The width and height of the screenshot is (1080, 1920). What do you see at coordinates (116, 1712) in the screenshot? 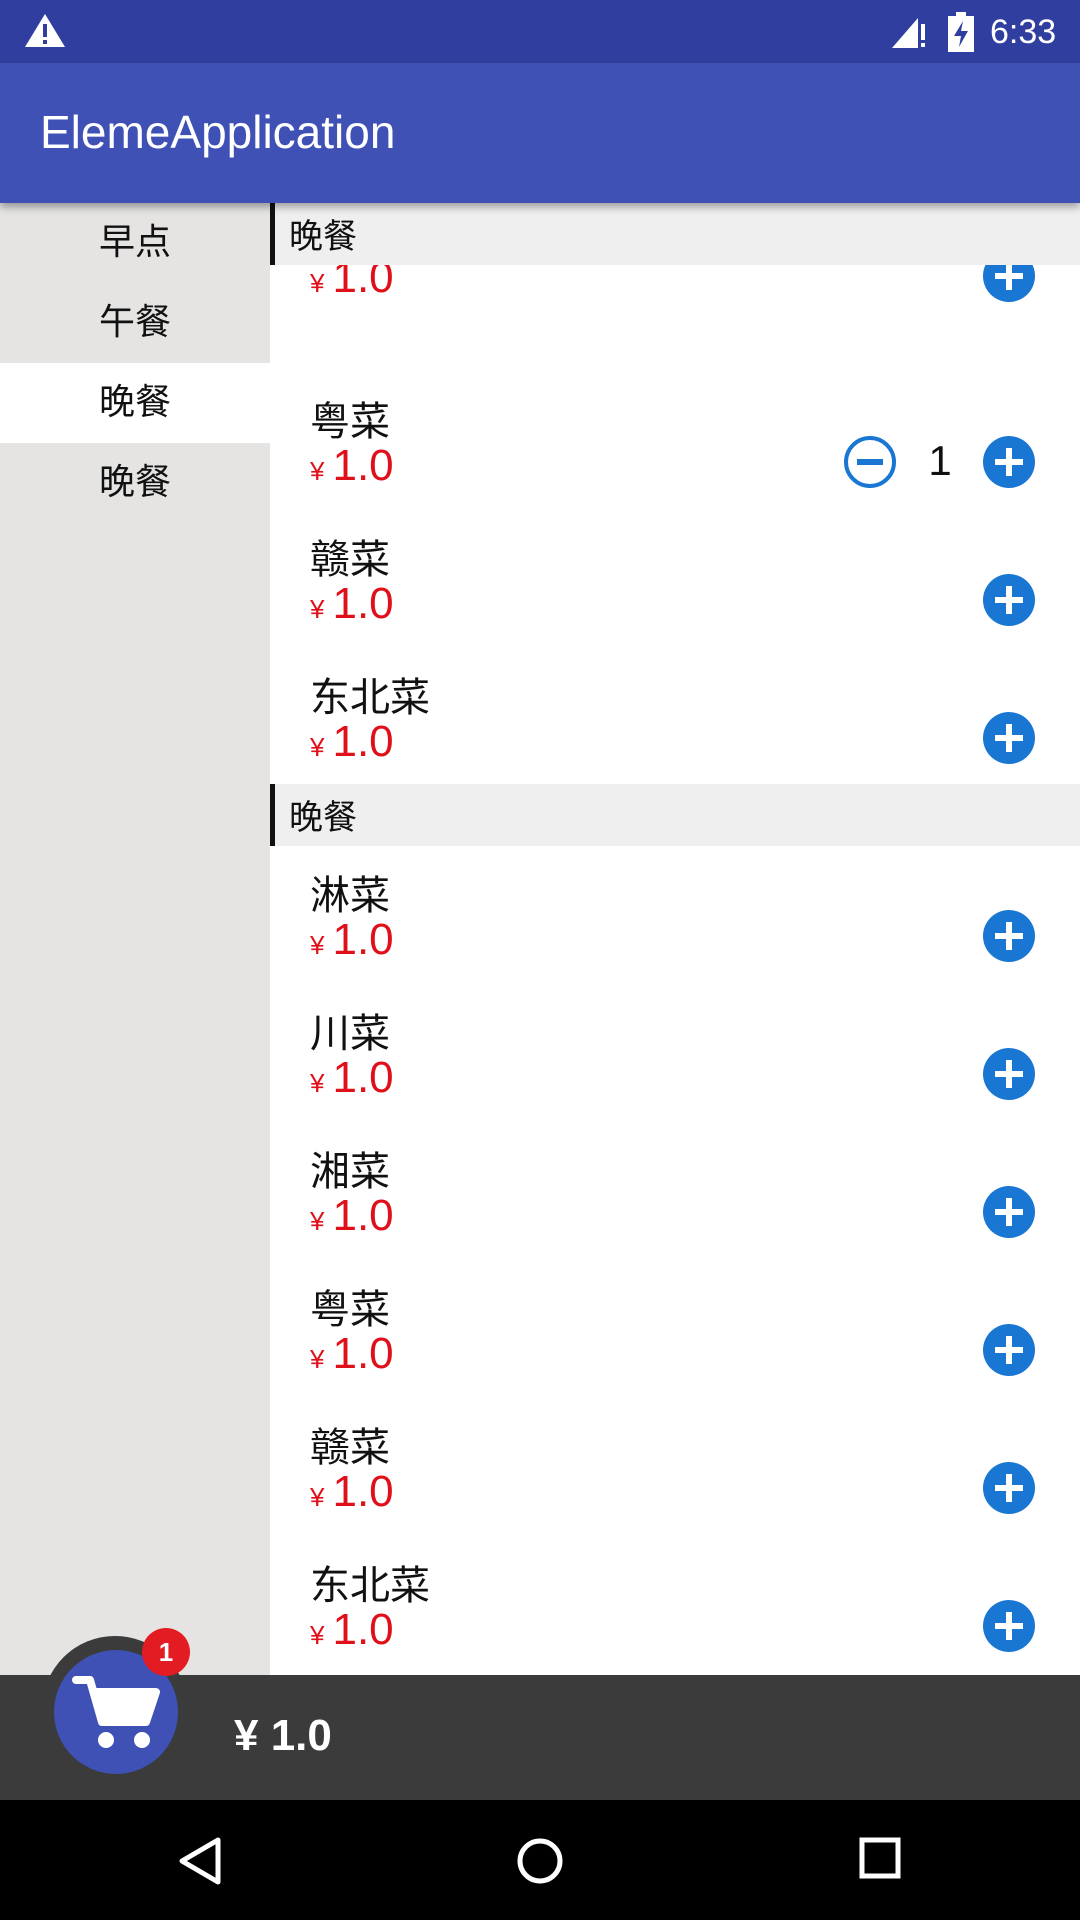
I see `cart-icon` at bounding box center [116, 1712].